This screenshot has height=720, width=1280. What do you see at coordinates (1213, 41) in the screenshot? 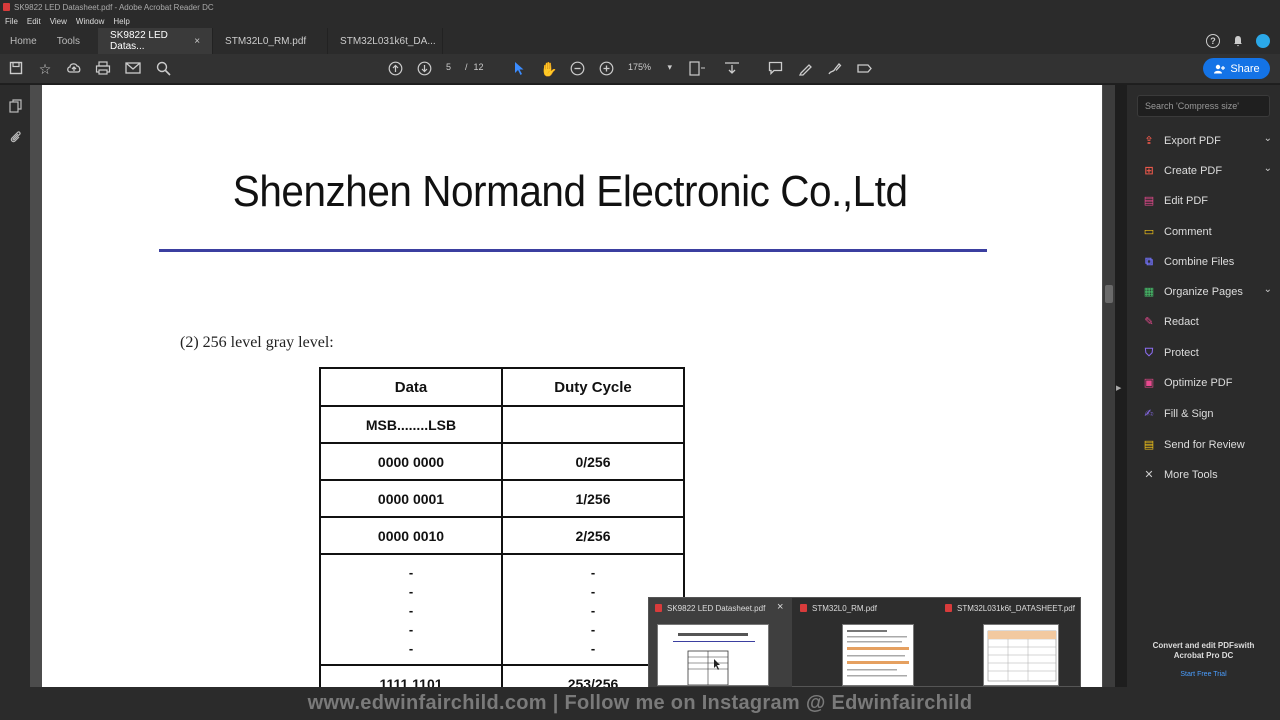
I see `help-icon: ?` at bounding box center [1213, 41].